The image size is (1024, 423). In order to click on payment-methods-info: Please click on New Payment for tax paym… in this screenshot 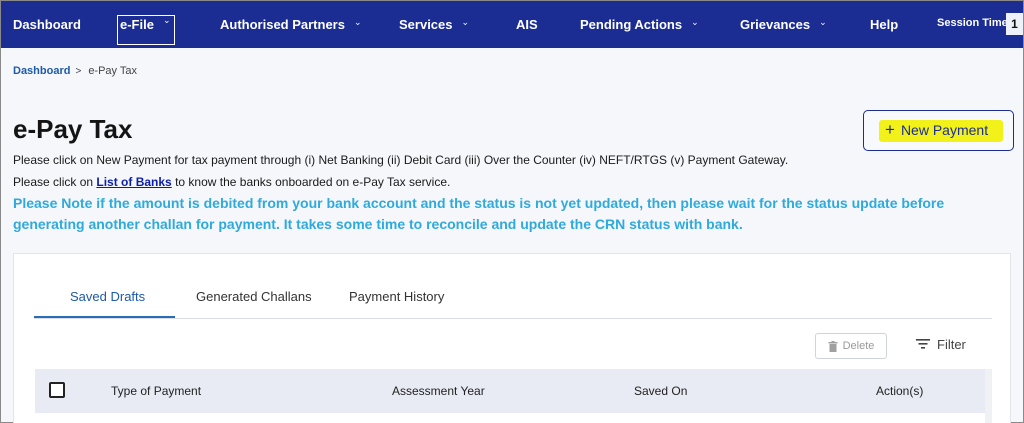, I will do `click(401, 160)`.